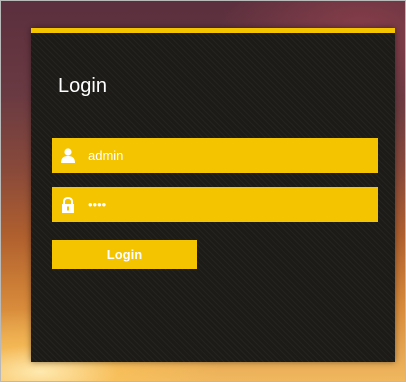 This screenshot has width=406, height=382. Describe the element at coordinates (124, 254) in the screenshot. I see `login-button: Login` at that location.